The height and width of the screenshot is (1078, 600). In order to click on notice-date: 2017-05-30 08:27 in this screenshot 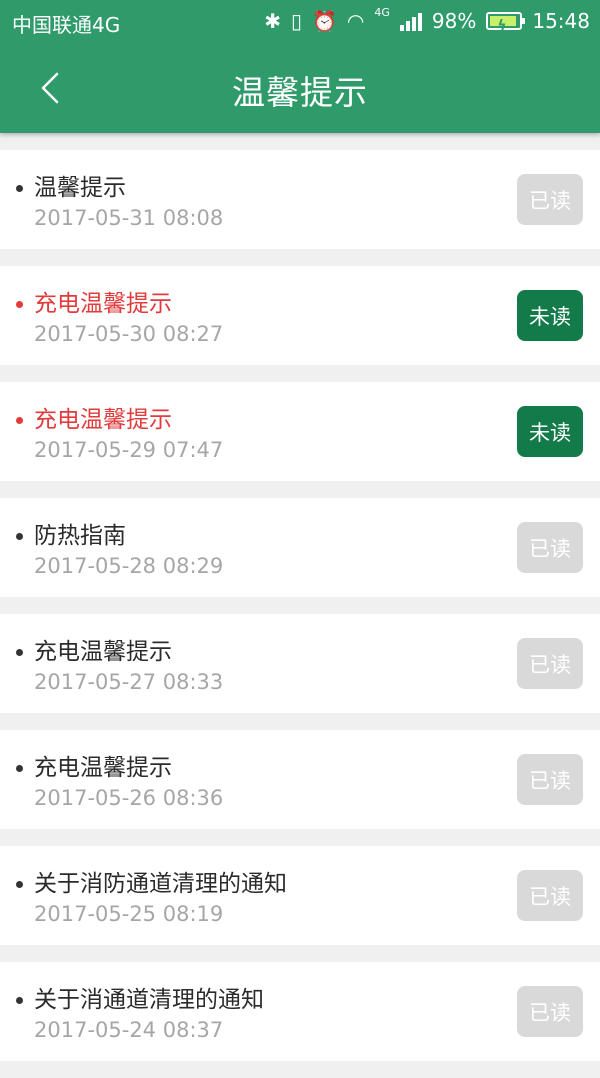, I will do `click(129, 334)`.